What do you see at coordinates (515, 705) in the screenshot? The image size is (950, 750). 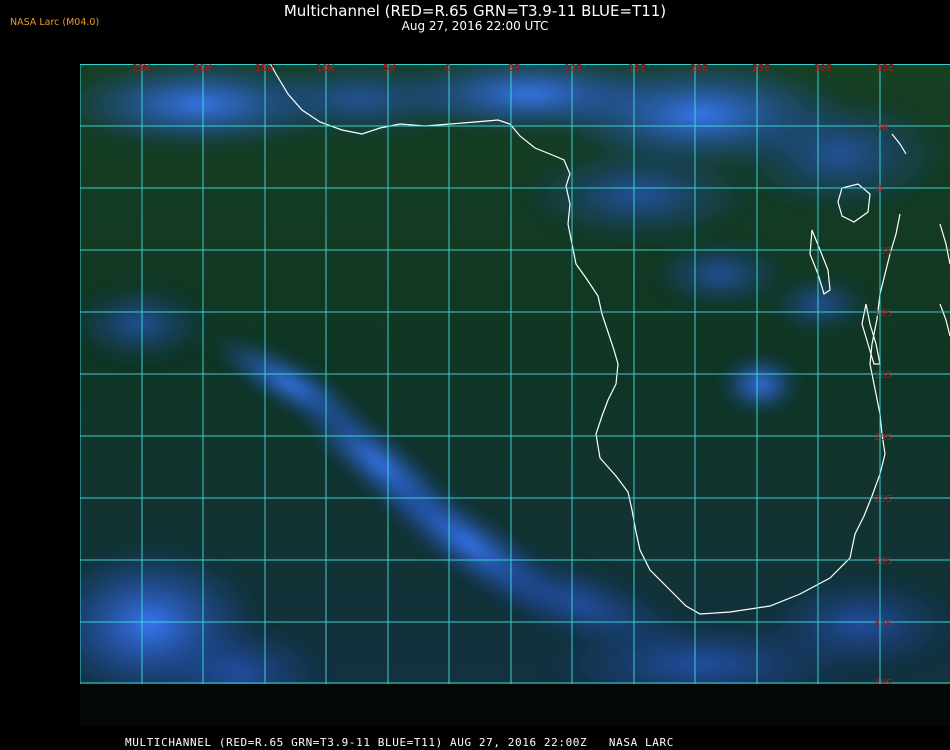 I see `image-bottom-band` at bounding box center [515, 705].